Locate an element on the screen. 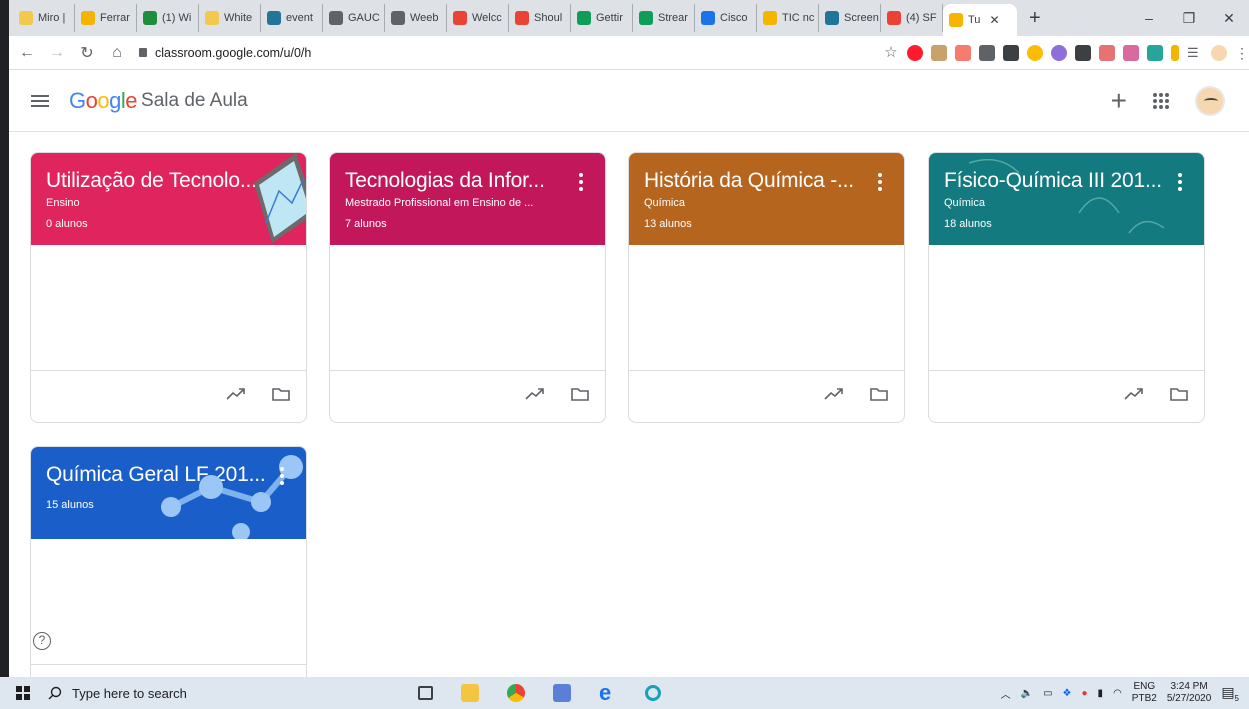 This screenshot has height=709, width=1249. menu-list-icon: ☰ is located at coordinates (1195, 53).